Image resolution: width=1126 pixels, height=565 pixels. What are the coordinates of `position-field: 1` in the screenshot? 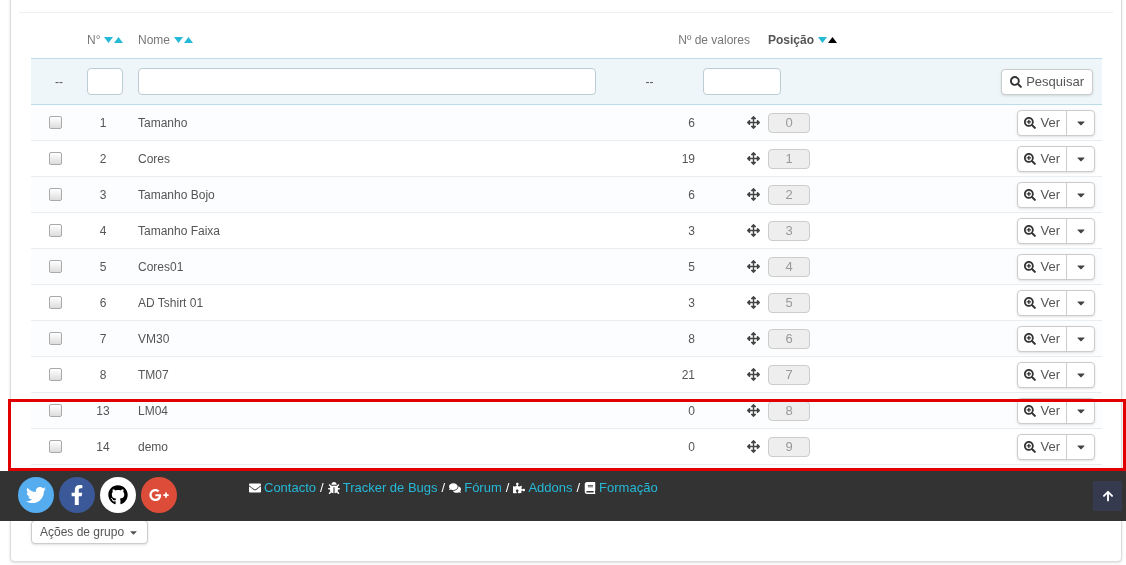 It's located at (789, 158).